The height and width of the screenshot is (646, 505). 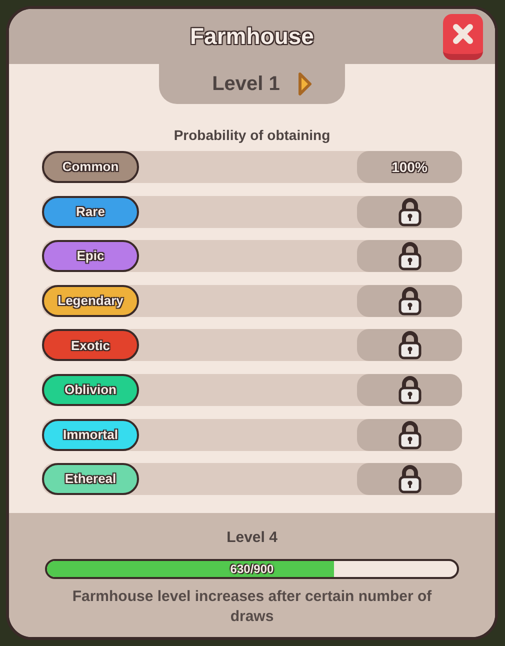 I want to click on level-label: Level 1, so click(x=246, y=84).